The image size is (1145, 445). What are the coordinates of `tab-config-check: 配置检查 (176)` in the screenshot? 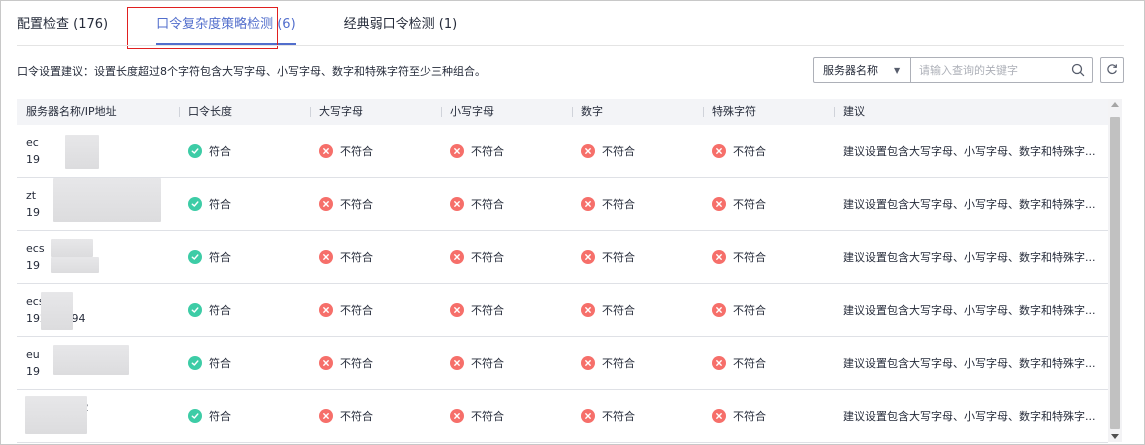 It's located at (62, 23).